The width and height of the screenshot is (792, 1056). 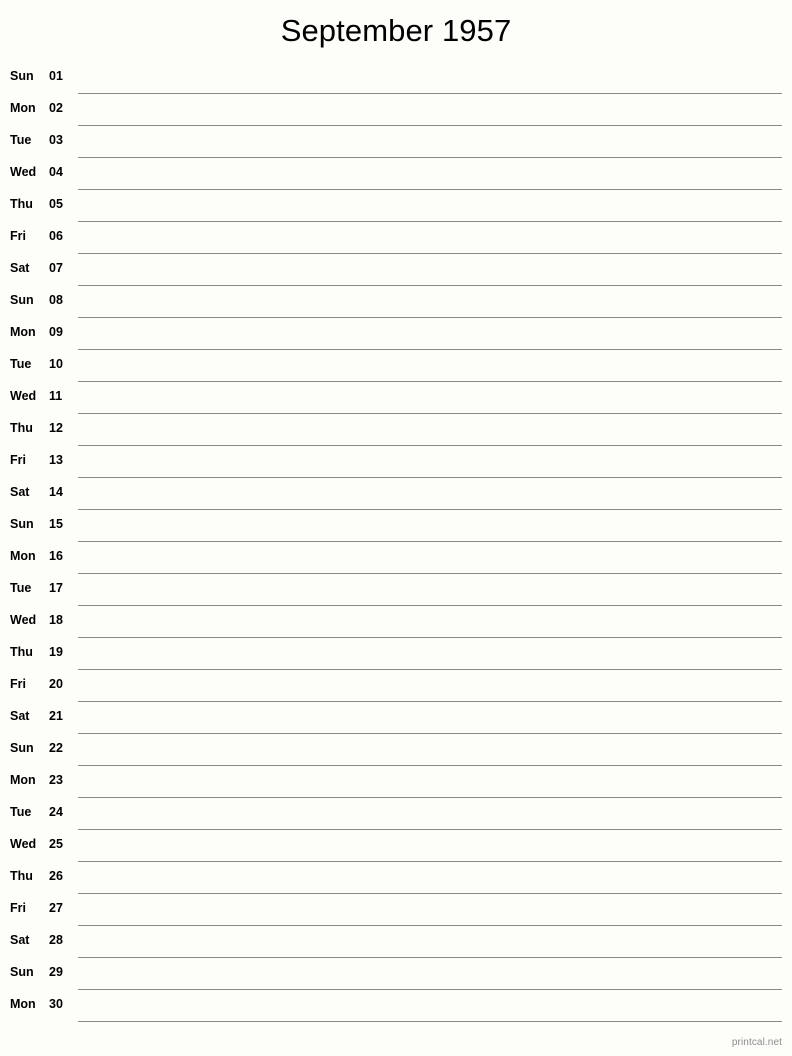 I want to click on day-row: Fri 27, so click(x=396, y=910).